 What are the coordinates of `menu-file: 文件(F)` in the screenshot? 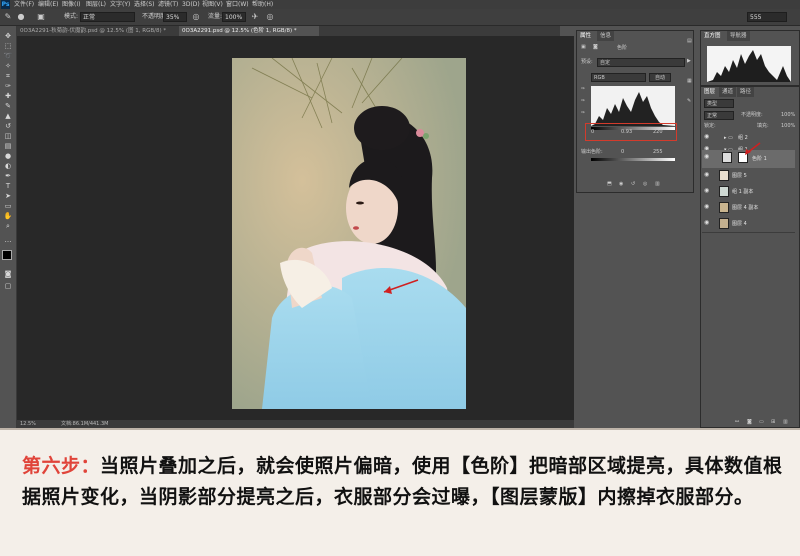 It's located at (24, 4).